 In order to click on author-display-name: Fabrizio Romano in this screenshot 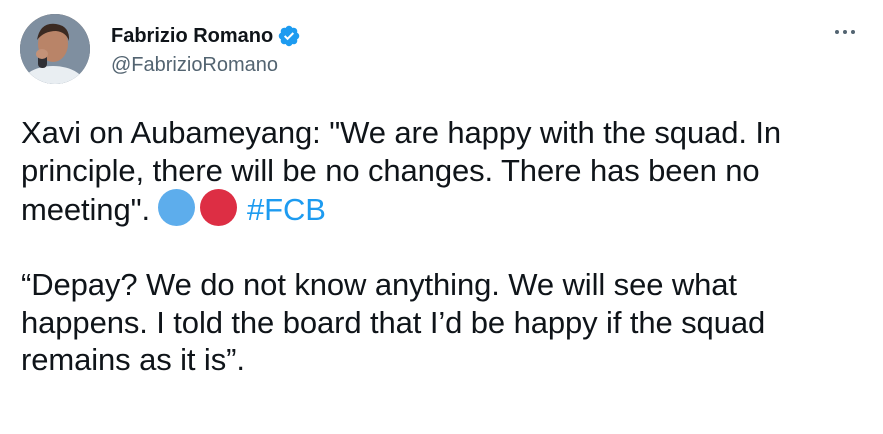, I will do `click(192, 36)`.